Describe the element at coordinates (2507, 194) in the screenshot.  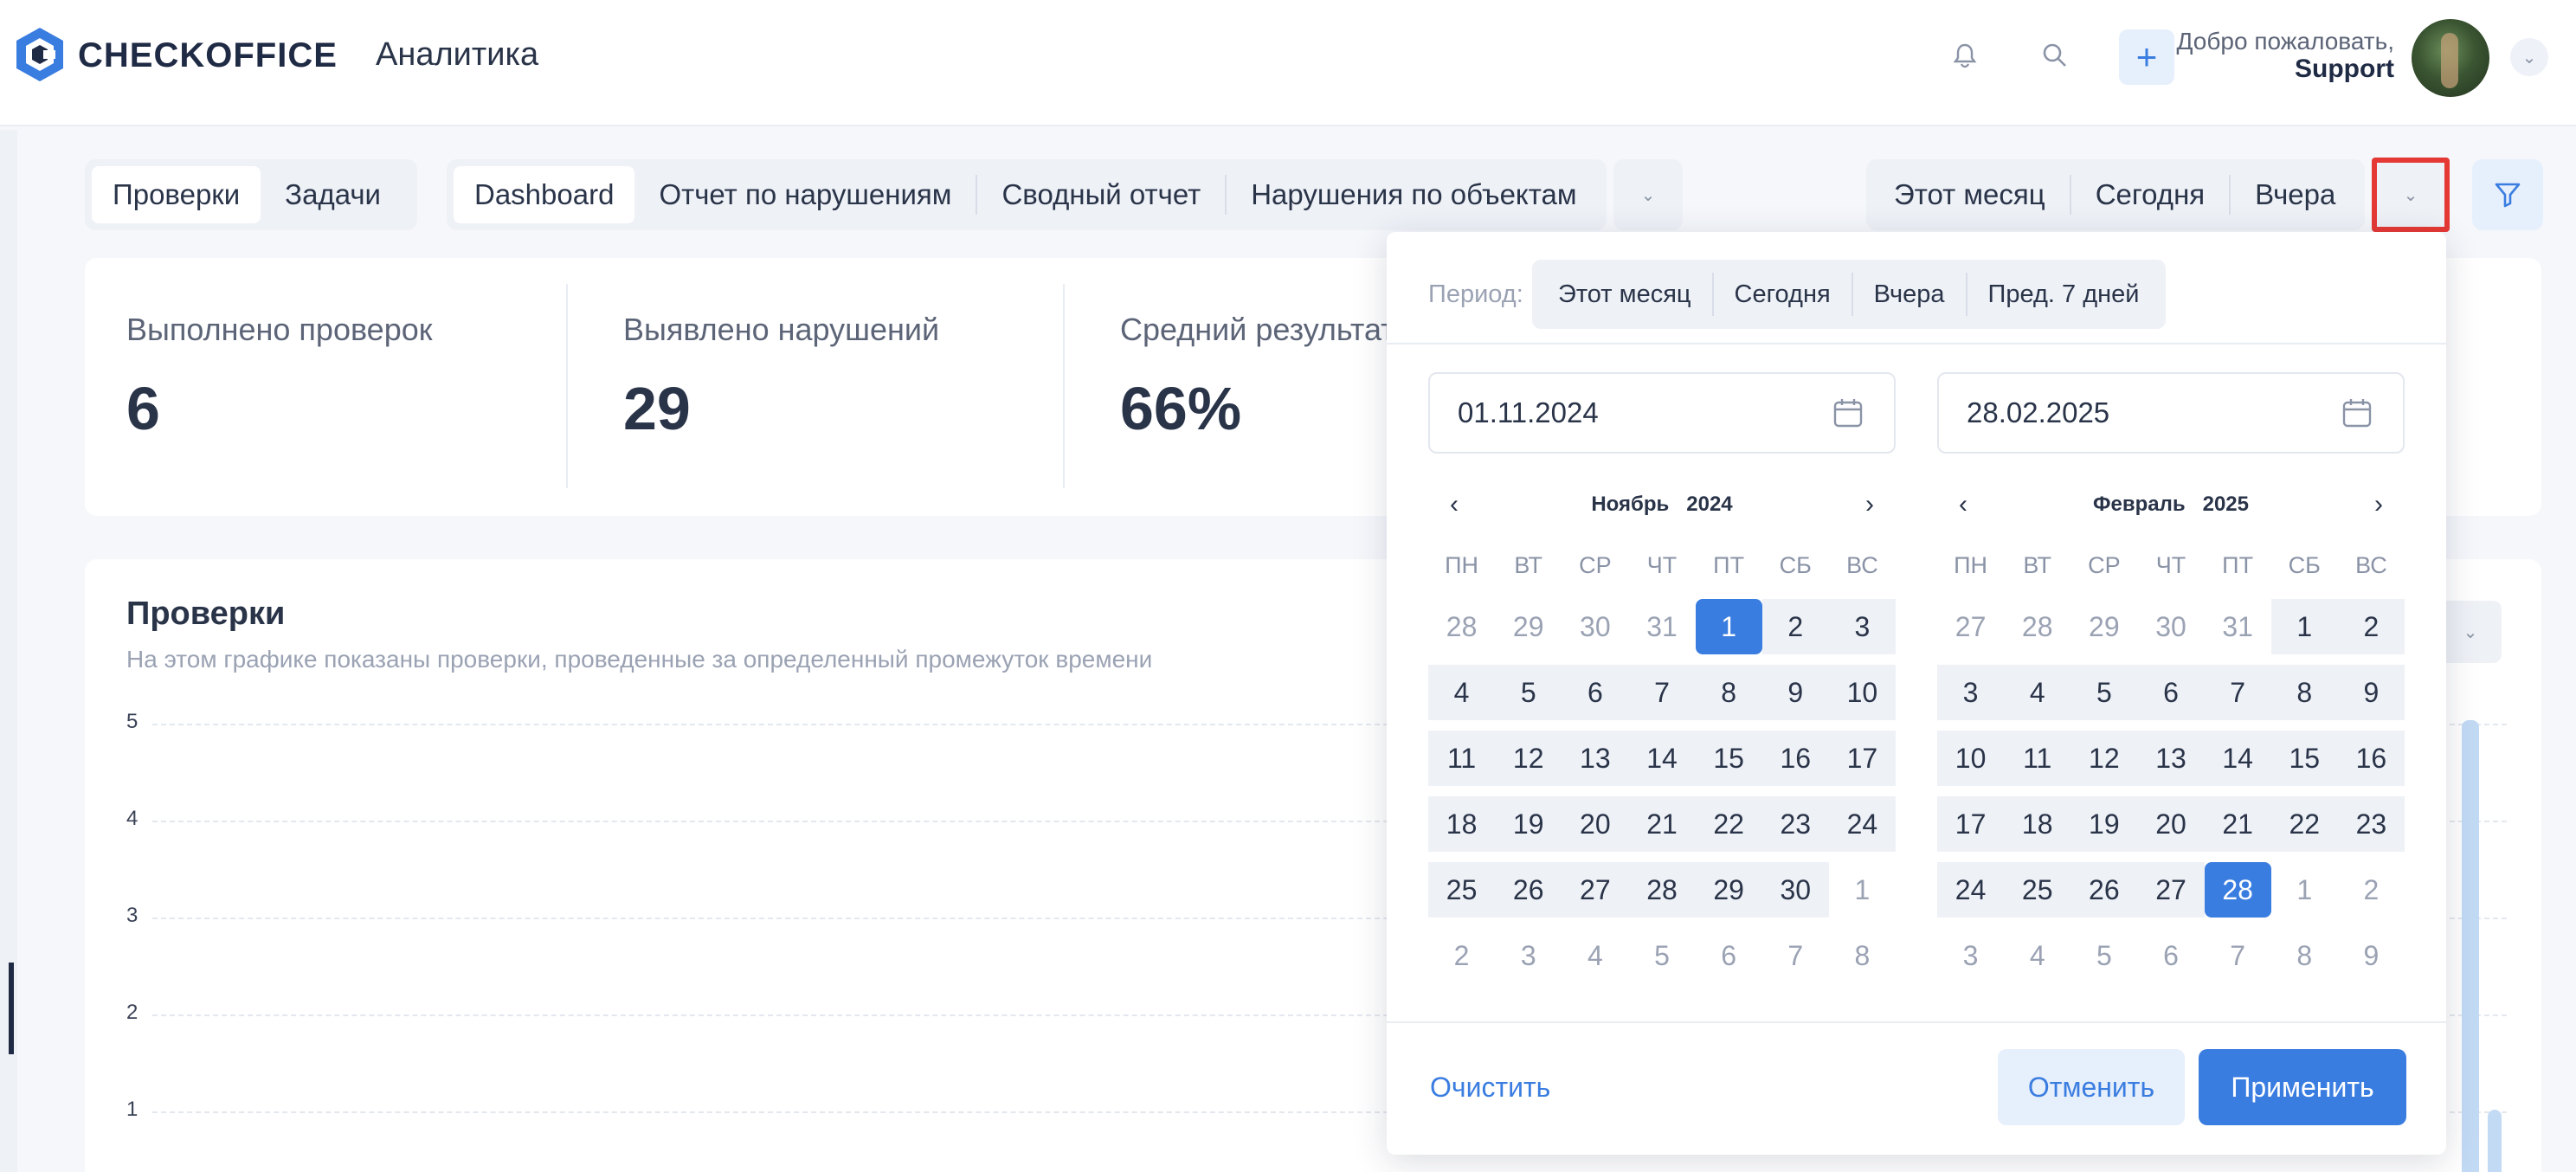
I see `filter-button` at that location.